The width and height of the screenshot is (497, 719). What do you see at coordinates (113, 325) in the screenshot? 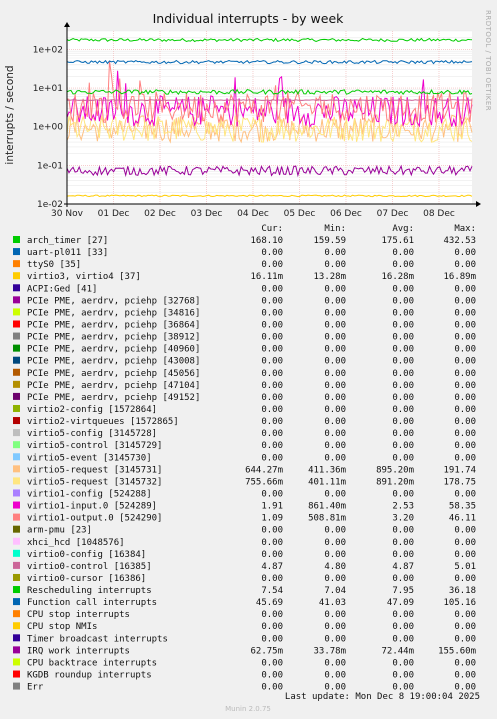
I see `legend-series-name: PCIe PME, aerdrv, pciehp [36864]` at bounding box center [113, 325].